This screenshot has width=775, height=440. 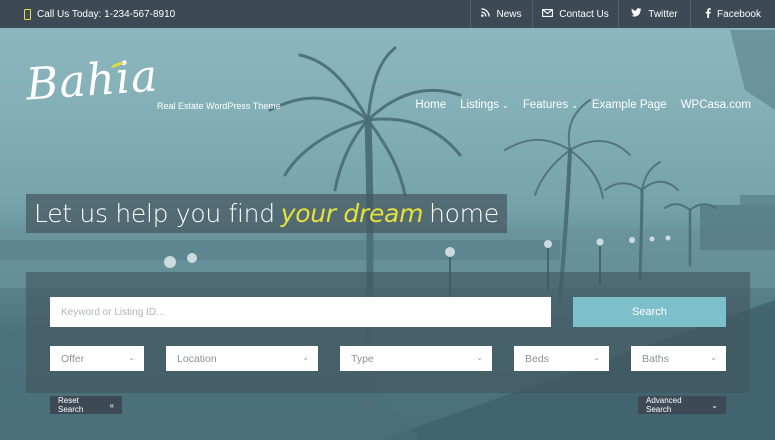 What do you see at coordinates (242, 358) in the screenshot?
I see `location-select: Location ⌄` at bounding box center [242, 358].